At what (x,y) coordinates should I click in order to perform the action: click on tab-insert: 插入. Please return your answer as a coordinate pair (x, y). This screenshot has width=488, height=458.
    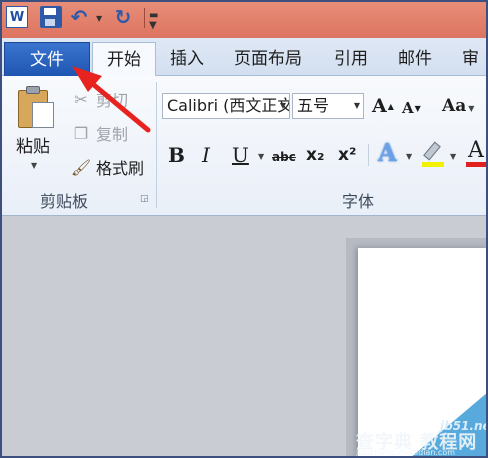
    Looking at the image, I should click on (187, 59).